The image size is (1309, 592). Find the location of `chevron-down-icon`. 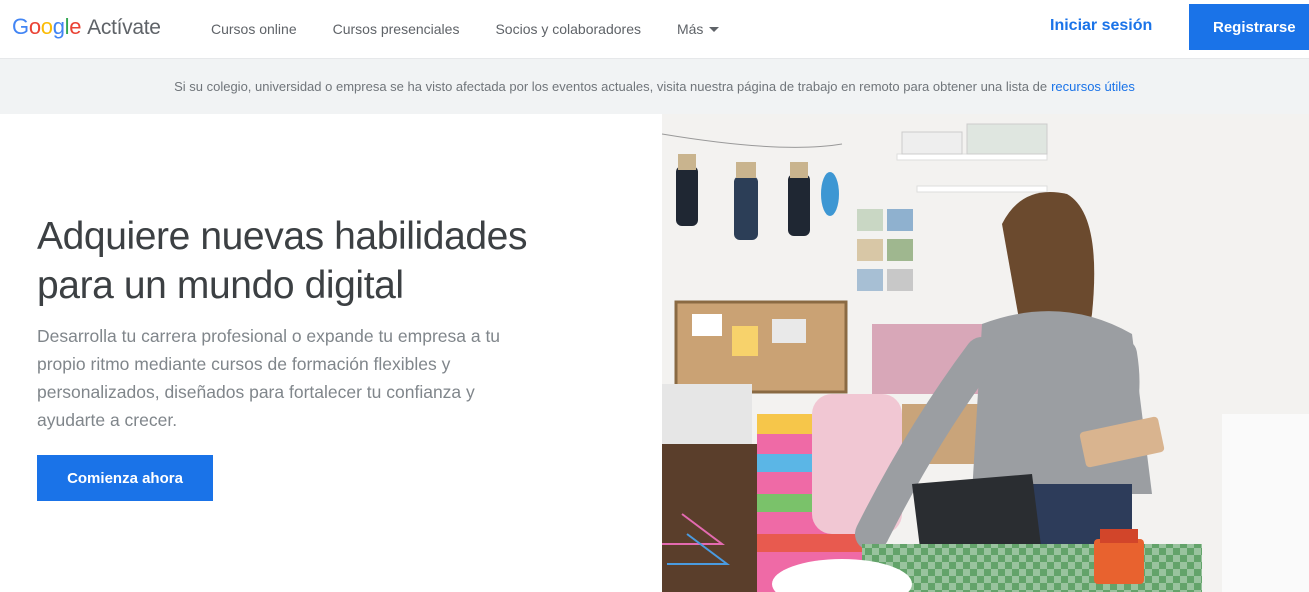

chevron-down-icon is located at coordinates (714, 29).